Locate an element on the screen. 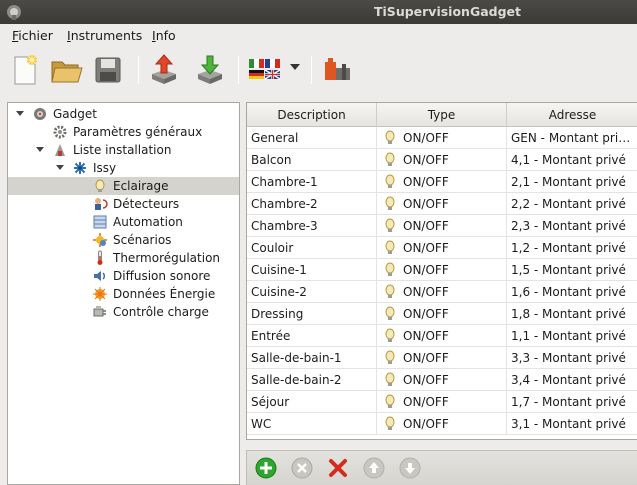 The height and width of the screenshot is (485, 637). remove-icon is located at coordinates (302, 468).